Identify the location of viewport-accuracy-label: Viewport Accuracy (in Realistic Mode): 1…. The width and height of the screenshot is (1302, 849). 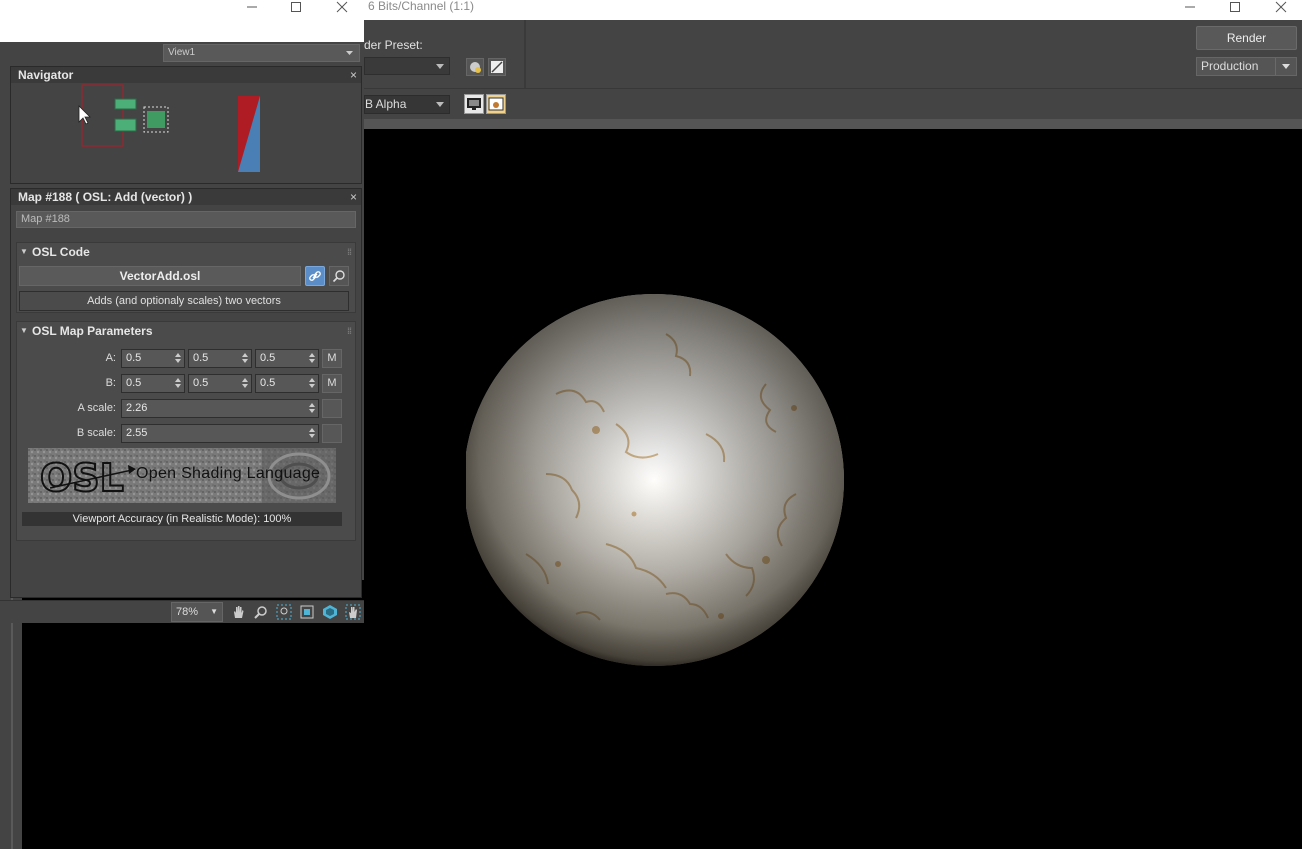
(182, 519).